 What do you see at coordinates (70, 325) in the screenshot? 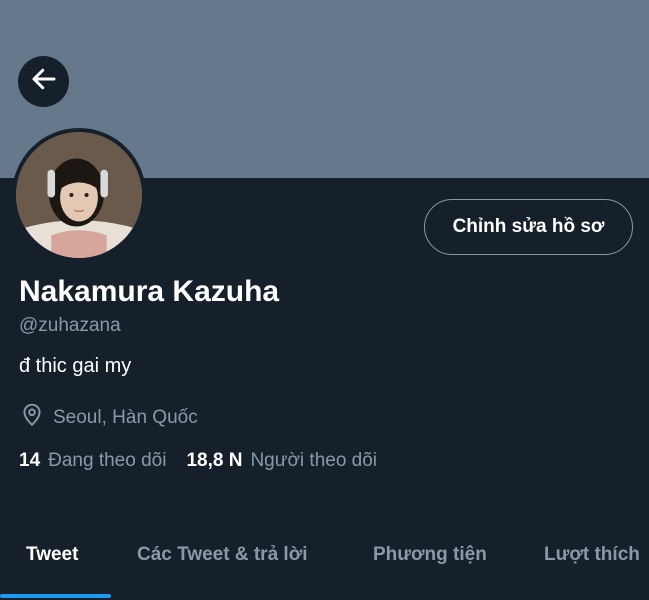
I see `user-handle: @zuhazana` at bounding box center [70, 325].